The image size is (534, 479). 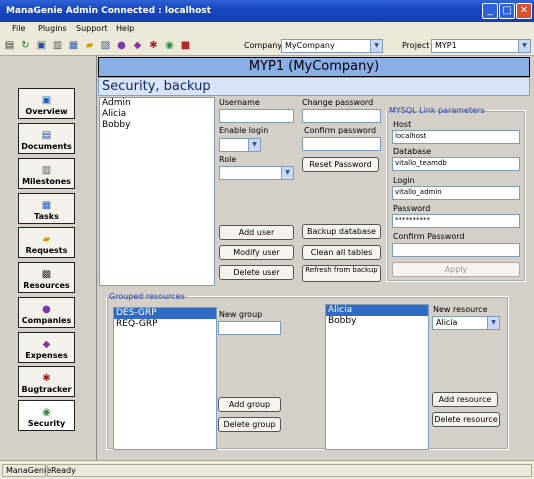 I want to click on delete-resource-button: Delete resource, so click(x=466, y=419).